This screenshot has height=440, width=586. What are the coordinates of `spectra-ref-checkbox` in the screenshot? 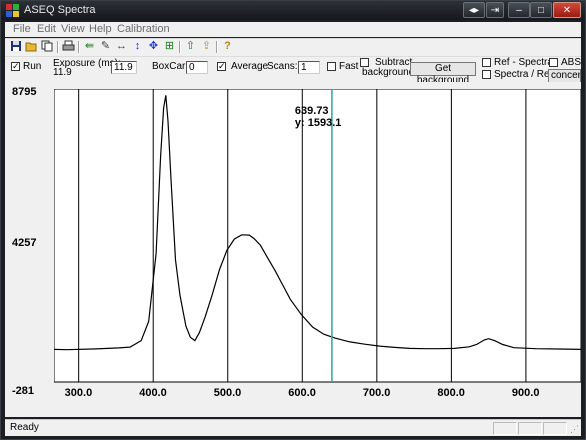 It's located at (486, 74).